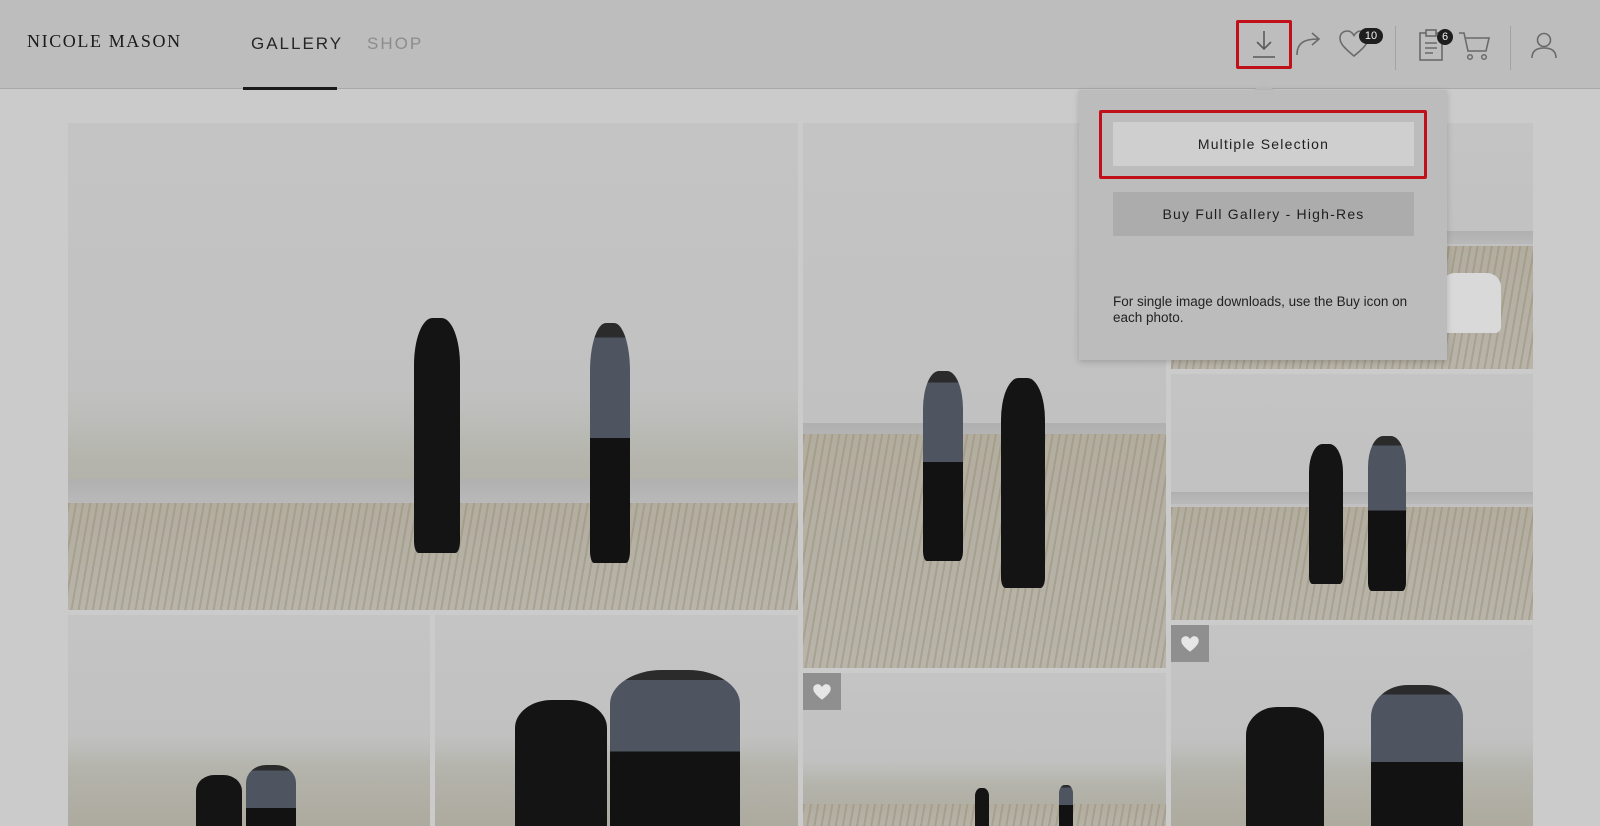 Image resolution: width=1600 pixels, height=826 pixels. I want to click on favorites-button: 10, so click(1360, 44).